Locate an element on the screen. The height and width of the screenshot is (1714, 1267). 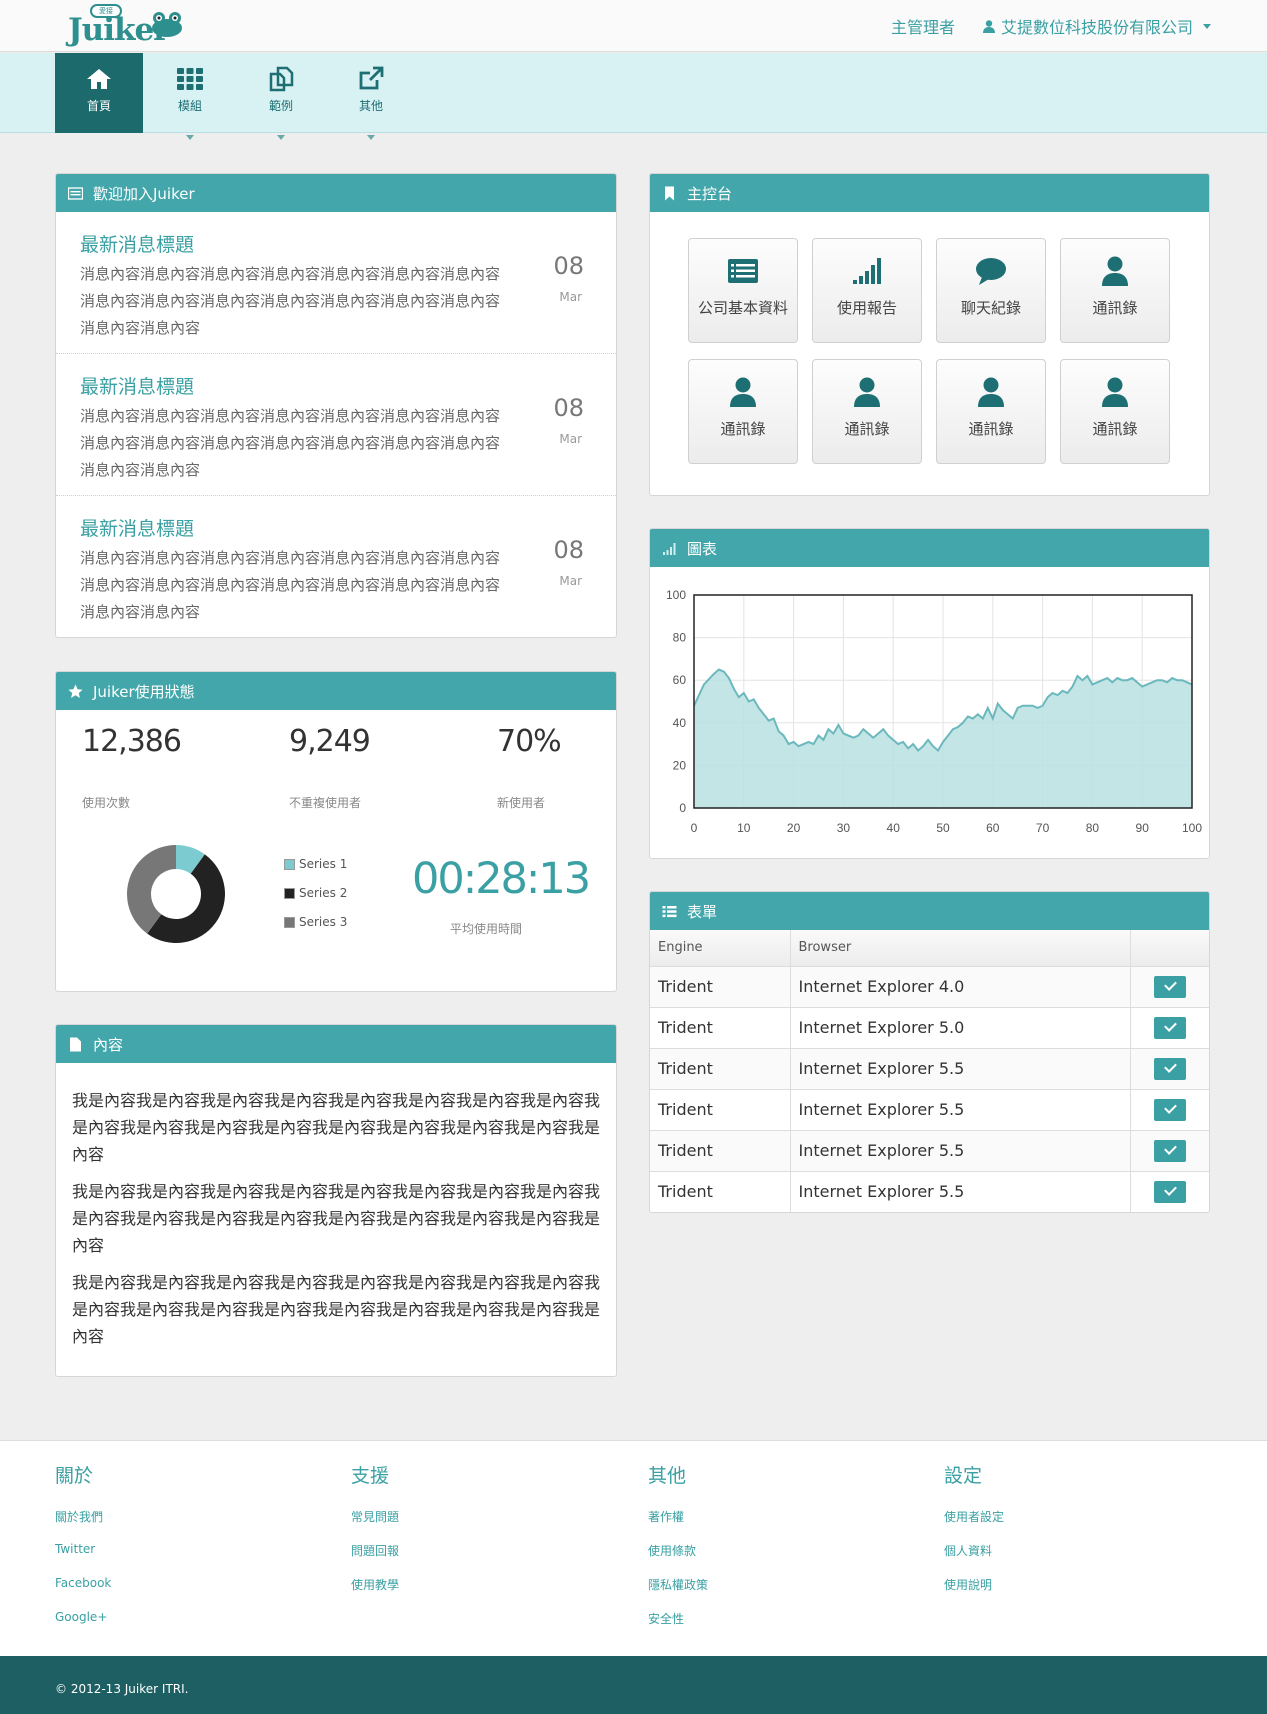
panel-title: 歡迎加入Juiker is located at coordinates (144, 193).